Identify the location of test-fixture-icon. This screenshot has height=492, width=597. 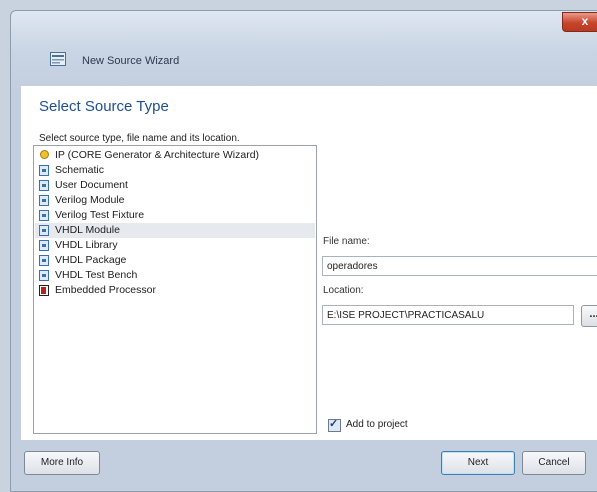
(44, 215).